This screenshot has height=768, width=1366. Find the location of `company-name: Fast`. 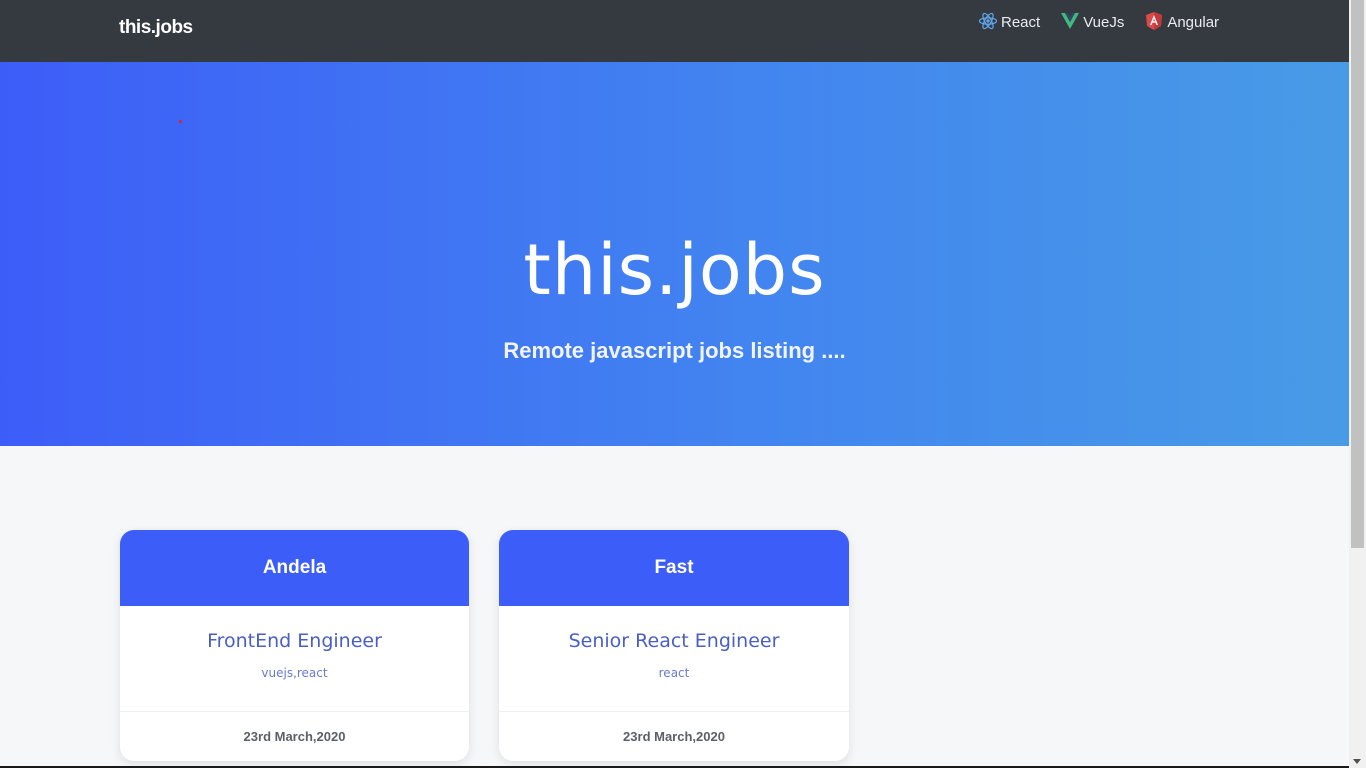

company-name: Fast is located at coordinates (674, 568).